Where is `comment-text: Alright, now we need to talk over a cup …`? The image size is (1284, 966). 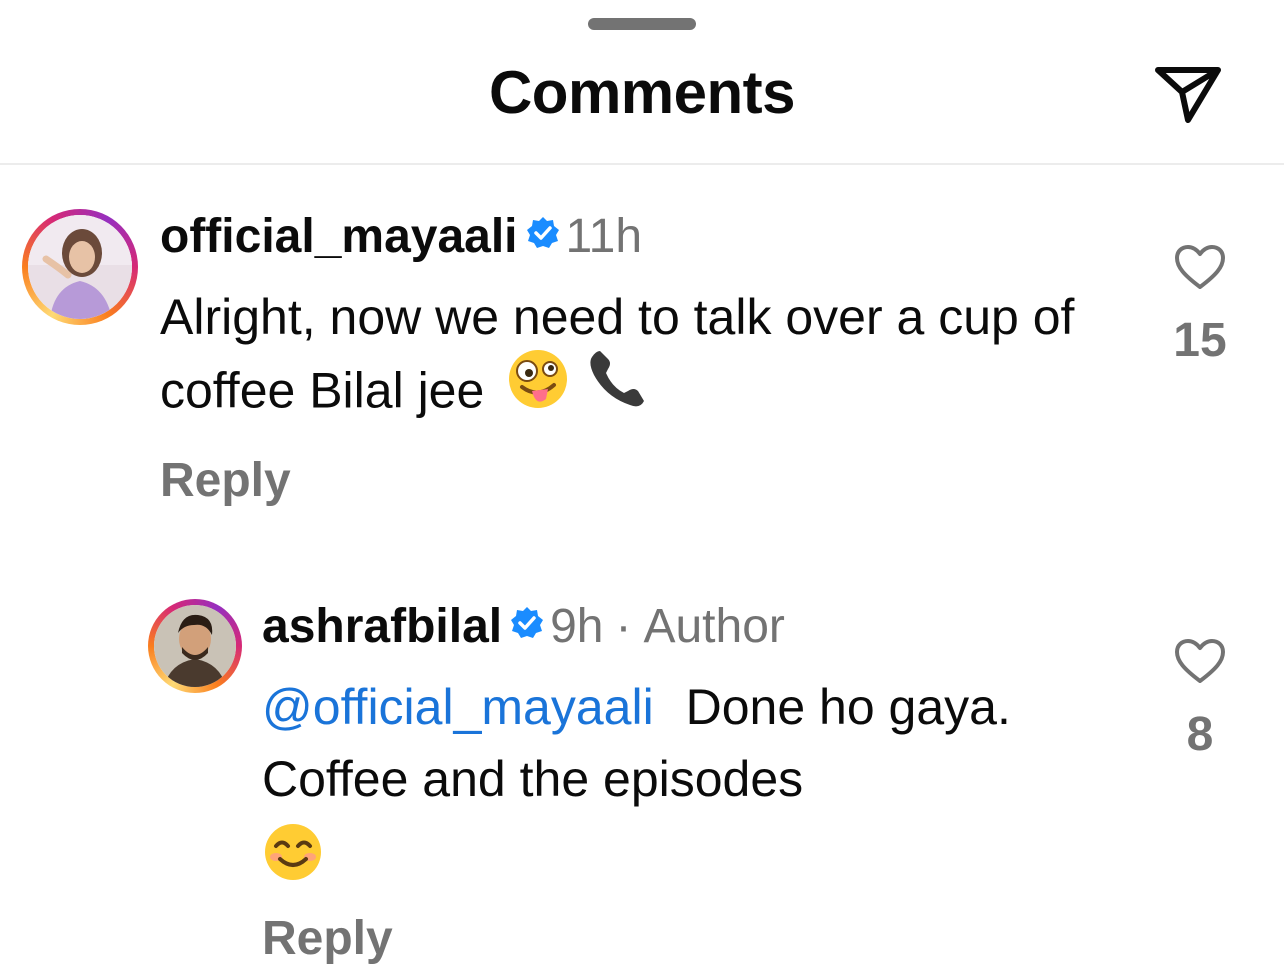
comment-text: Alright, now we need to talk over a cup … is located at coordinates (650, 358).